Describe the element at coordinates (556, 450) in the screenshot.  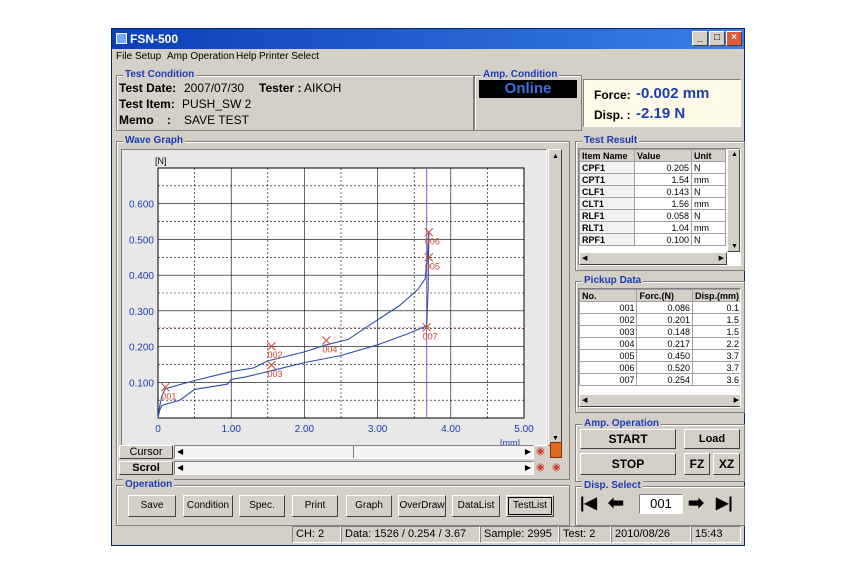
I see `marker-flag-icon` at that location.